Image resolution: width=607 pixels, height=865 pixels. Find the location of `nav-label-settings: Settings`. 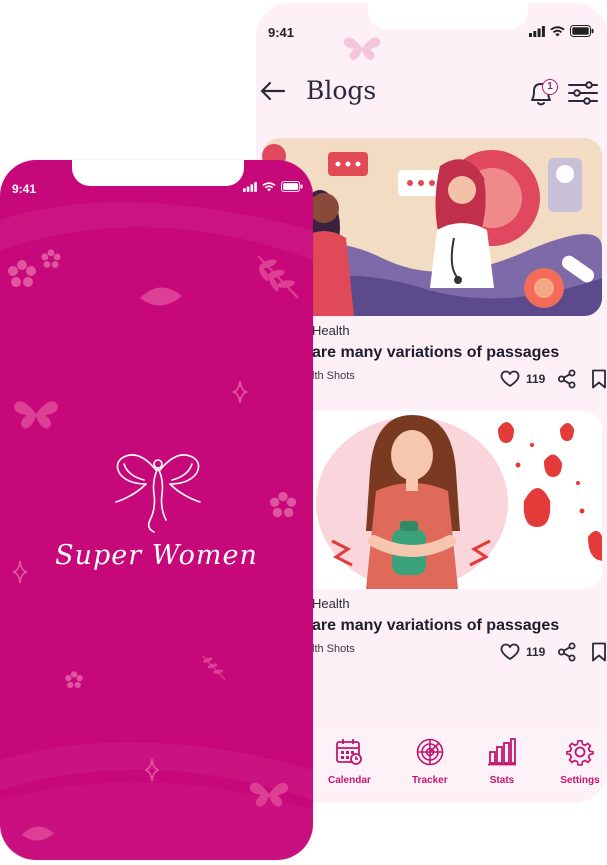

nav-label-settings: Settings is located at coordinates (580, 780).